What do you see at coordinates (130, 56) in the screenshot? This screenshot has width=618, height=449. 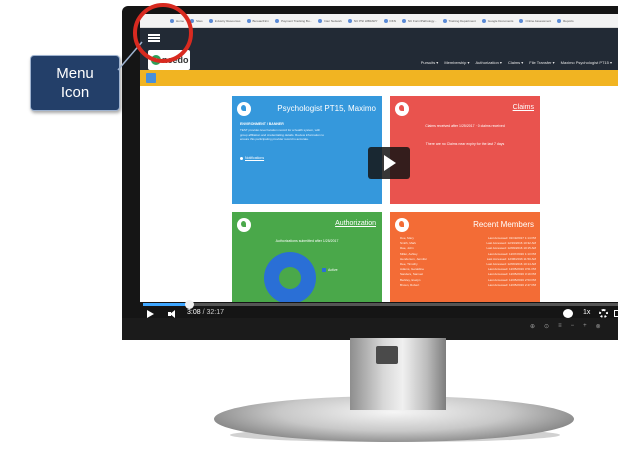 I see `callout-pointer` at bounding box center [130, 56].